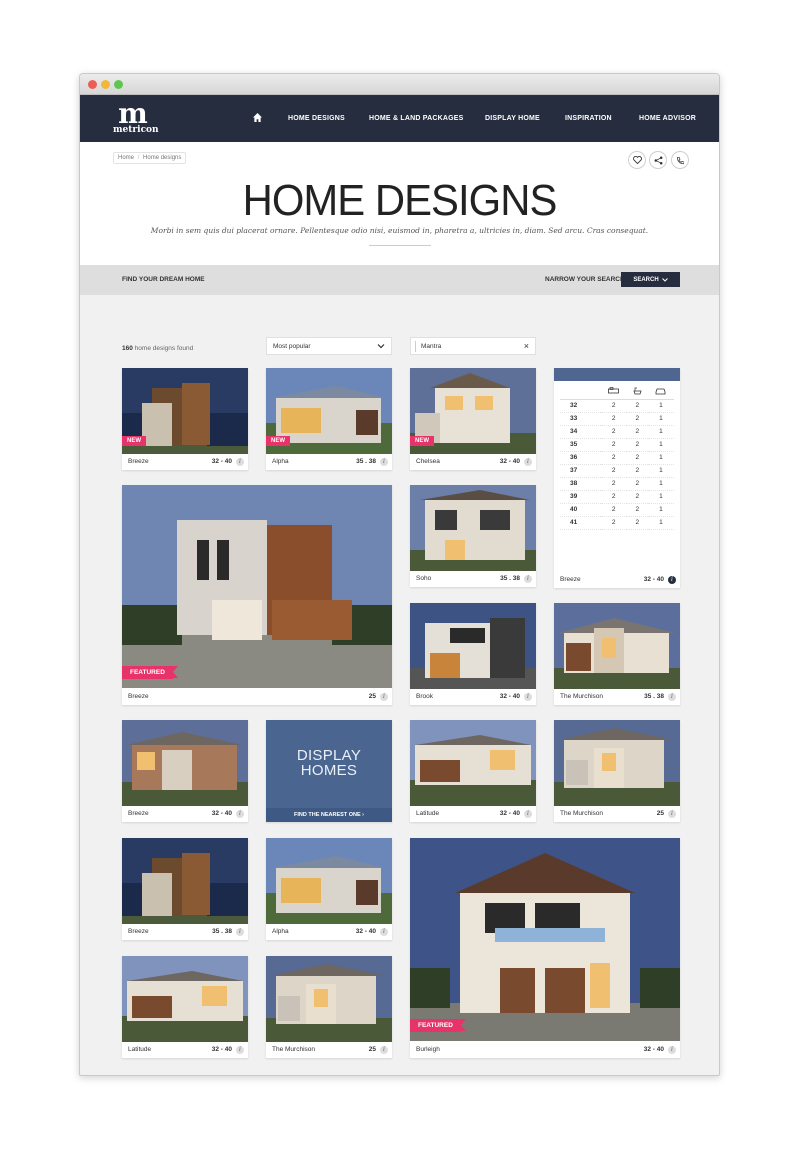 The image size is (800, 1149). I want to click on spec-floor-size: 36, so click(580, 458).